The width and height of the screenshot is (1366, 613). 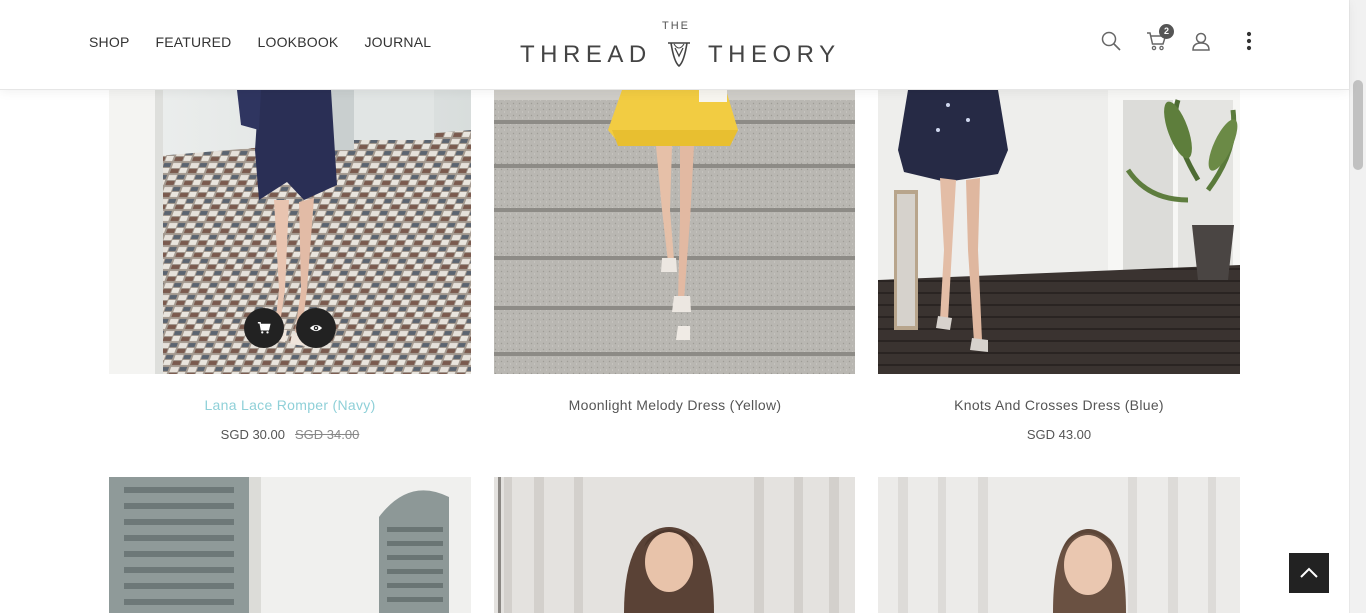 I want to click on sale-price: SGD 43.00, so click(x=1059, y=434).